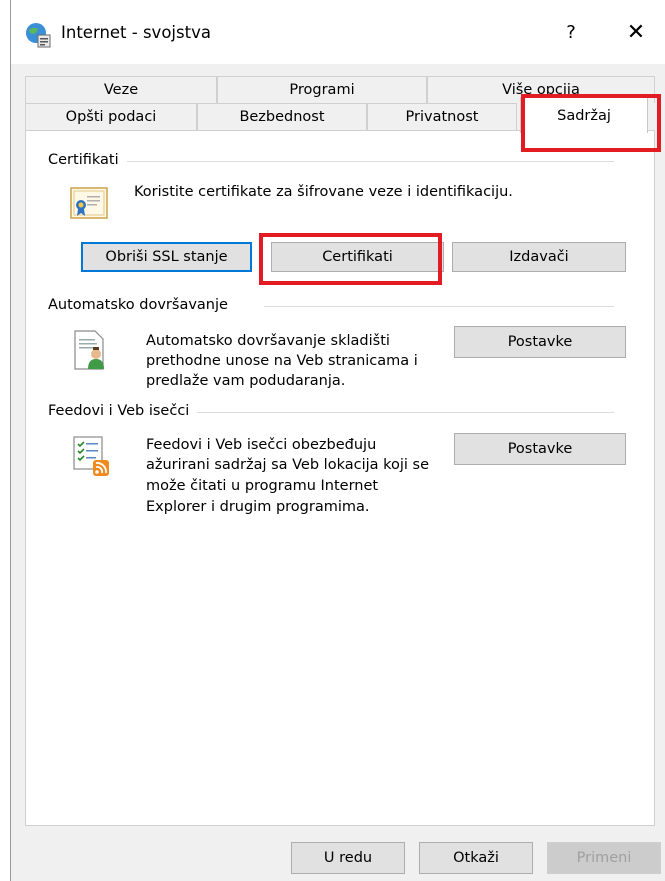  I want to click on separator-autocomplete, so click(439, 306).